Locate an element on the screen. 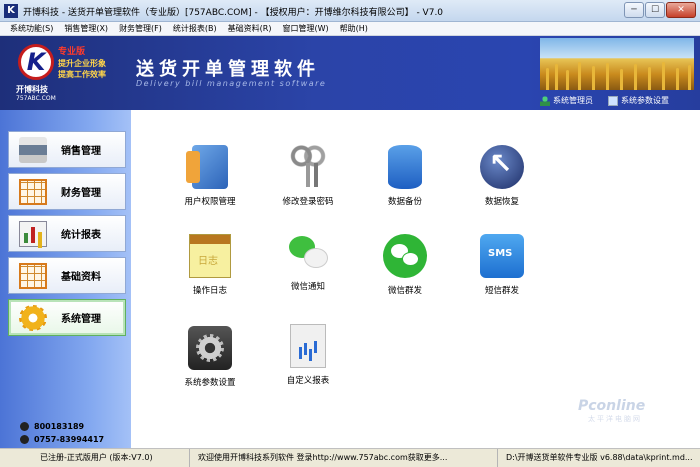  menu-finance: 财务管理(F) is located at coordinates (140, 28).